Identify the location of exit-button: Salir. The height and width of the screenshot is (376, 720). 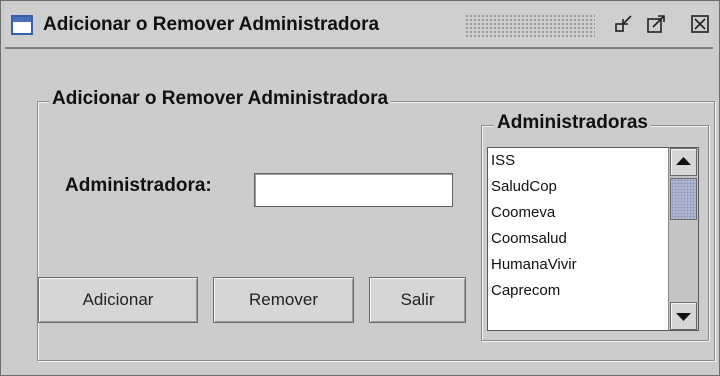
(417, 300).